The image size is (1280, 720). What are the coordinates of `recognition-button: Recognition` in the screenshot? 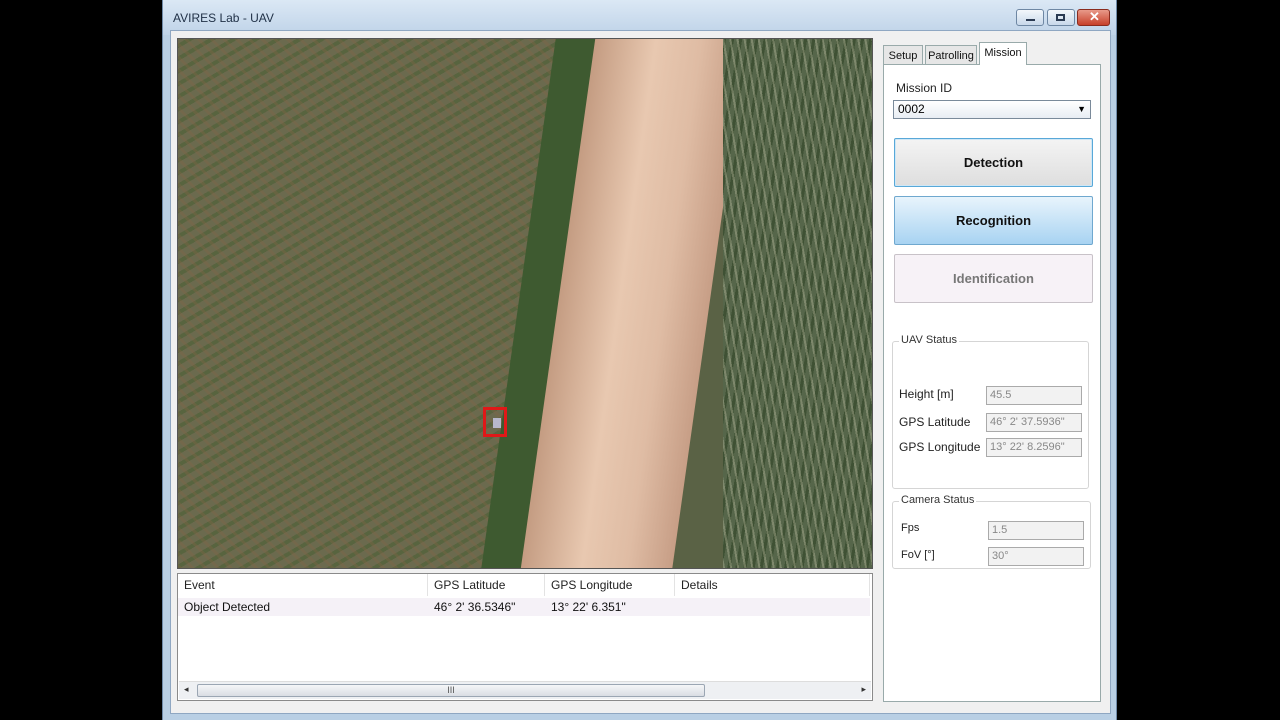 It's located at (993, 220).